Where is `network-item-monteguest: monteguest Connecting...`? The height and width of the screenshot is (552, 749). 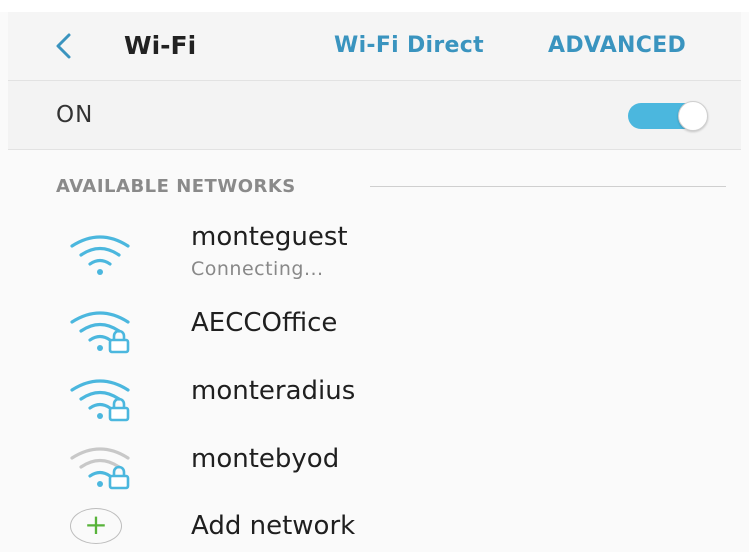 network-item-monteguest: monteguest Connecting... is located at coordinates (374, 254).